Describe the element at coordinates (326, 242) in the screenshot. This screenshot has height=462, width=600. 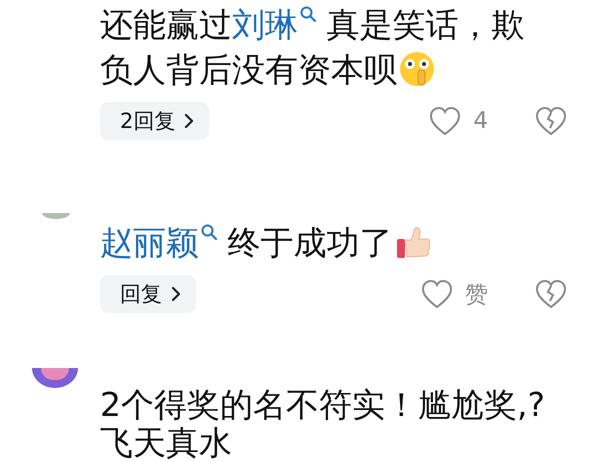
I see `comment-text: 赵丽颖 终于成功了` at that location.